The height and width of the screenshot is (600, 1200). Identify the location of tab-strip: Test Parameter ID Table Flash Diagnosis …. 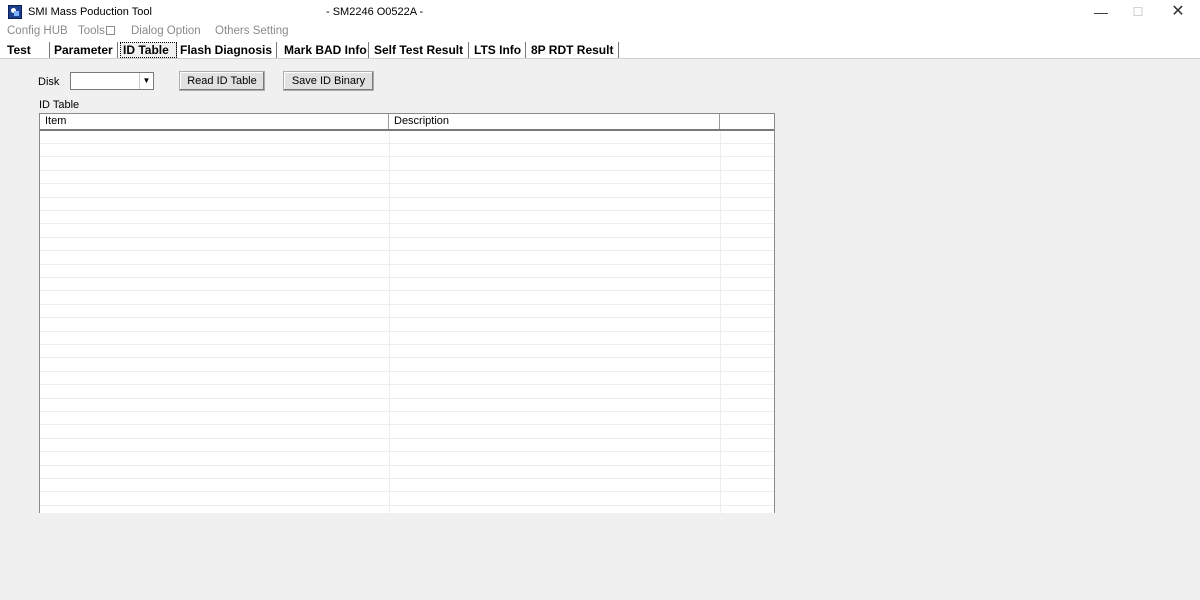
(600, 49).